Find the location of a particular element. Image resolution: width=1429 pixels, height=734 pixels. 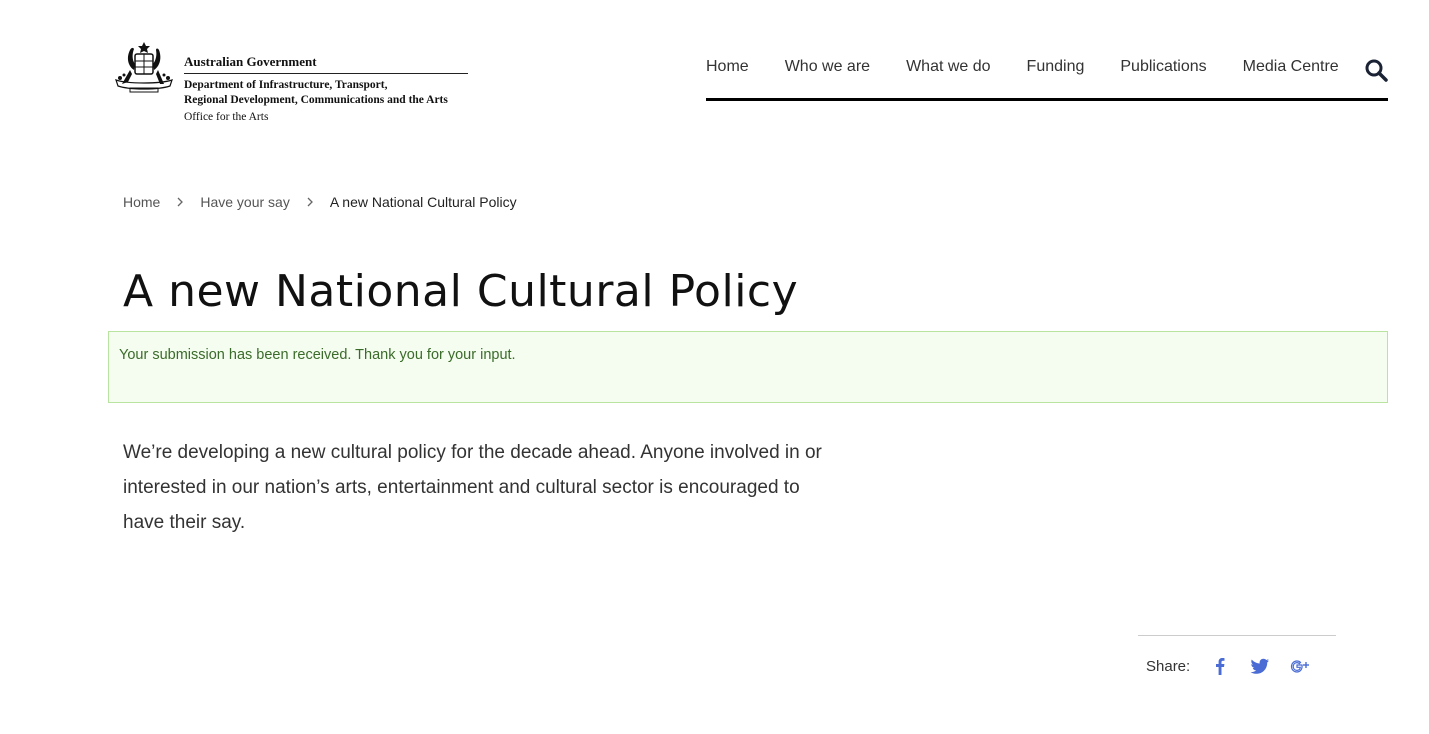

gov-name: Australian Government is located at coordinates (326, 57).